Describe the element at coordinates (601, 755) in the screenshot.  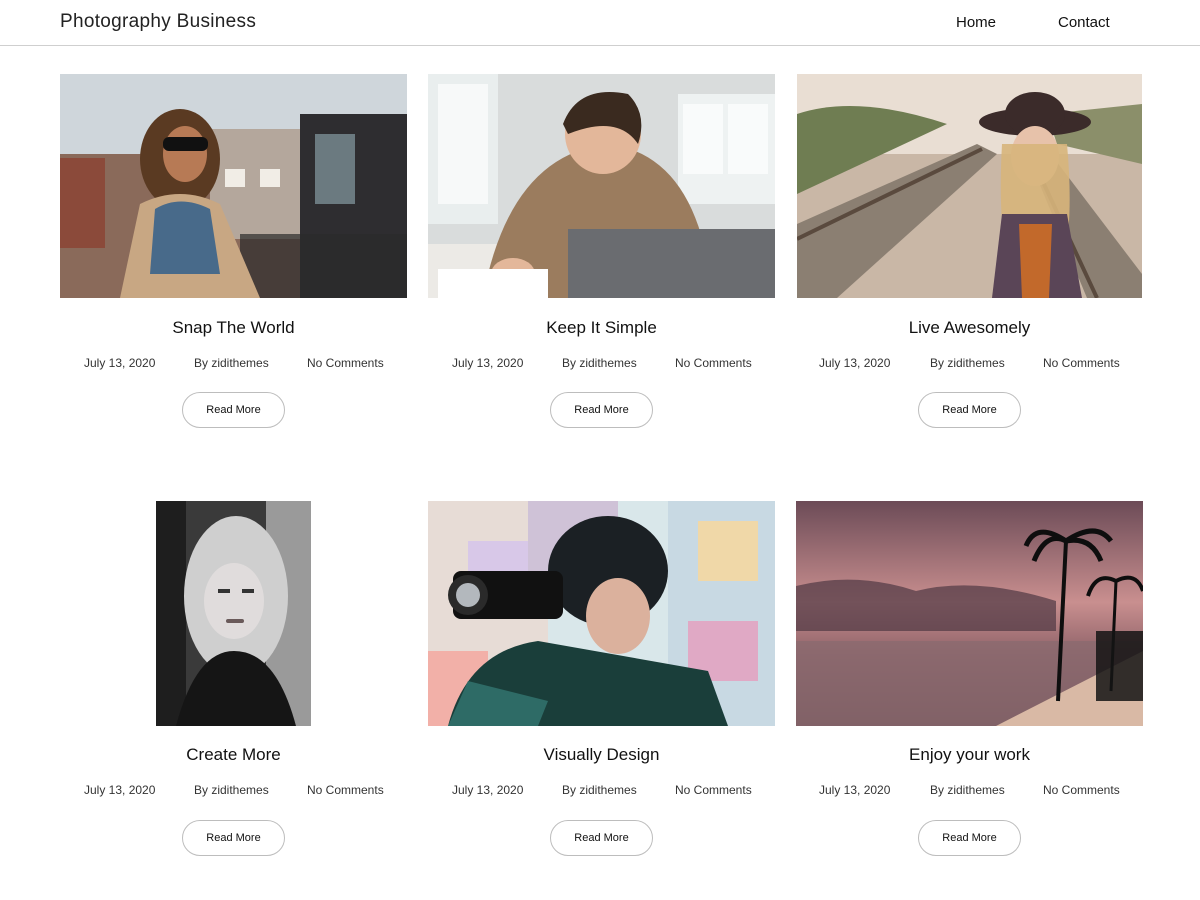
I see `post-title: Visually Design` at that location.